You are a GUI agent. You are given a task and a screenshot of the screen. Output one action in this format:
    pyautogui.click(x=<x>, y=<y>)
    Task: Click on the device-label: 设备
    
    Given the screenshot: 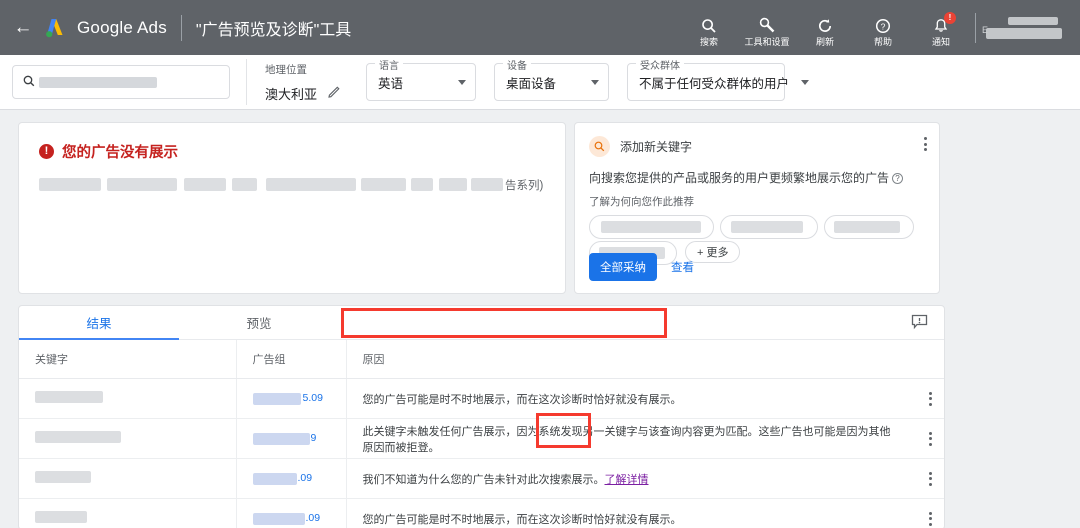 What is the action you would take?
    pyautogui.click(x=517, y=64)
    